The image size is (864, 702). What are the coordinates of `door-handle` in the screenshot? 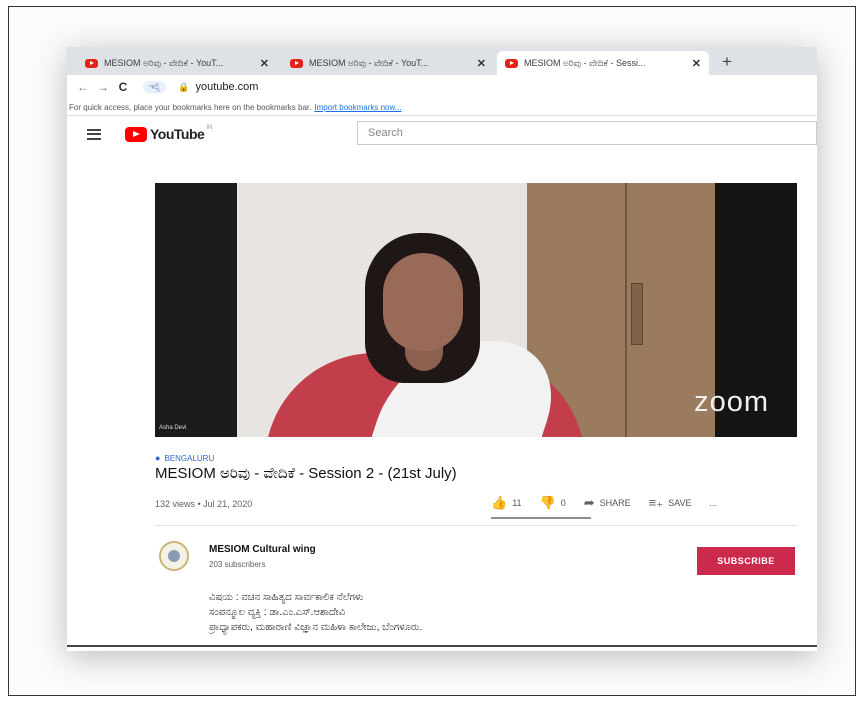 It's located at (637, 314).